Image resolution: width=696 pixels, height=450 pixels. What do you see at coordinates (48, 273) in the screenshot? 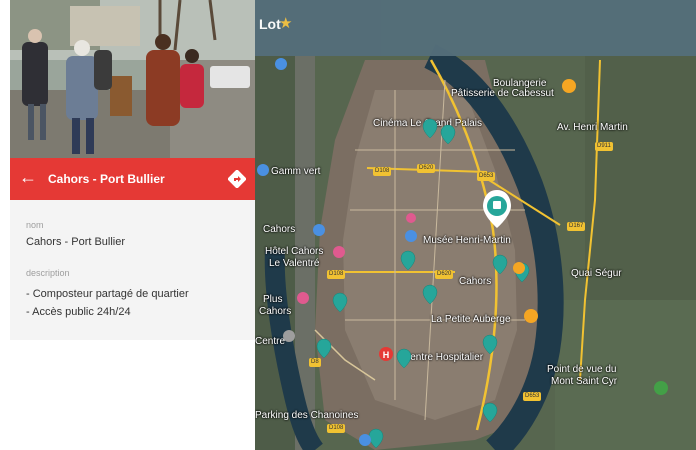
I see `field-label-description: description` at bounding box center [48, 273].